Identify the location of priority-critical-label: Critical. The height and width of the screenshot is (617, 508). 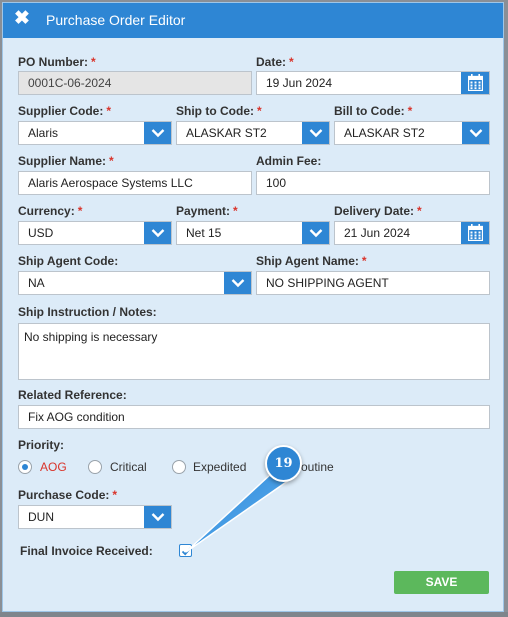
(128, 467).